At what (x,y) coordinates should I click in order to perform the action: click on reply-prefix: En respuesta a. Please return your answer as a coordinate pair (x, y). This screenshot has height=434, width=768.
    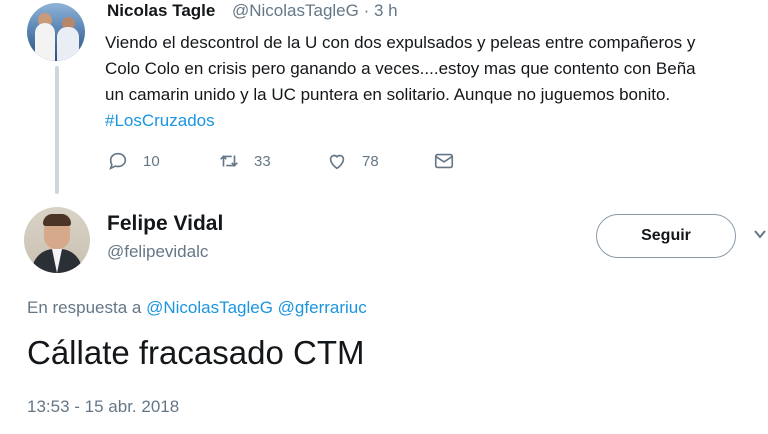
    Looking at the image, I should click on (84, 307).